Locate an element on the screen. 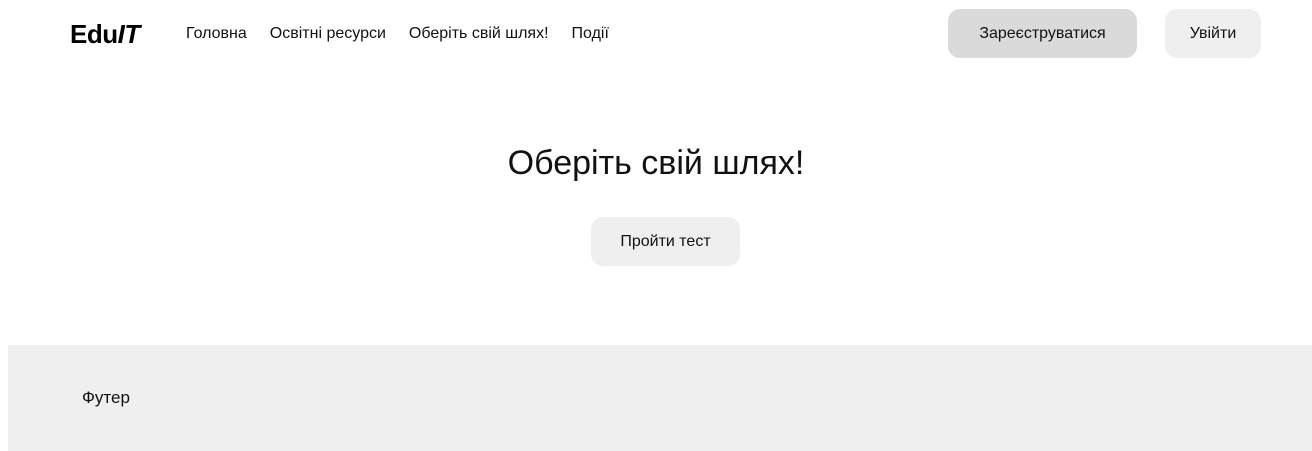  nav-item-events: Події is located at coordinates (590, 34).